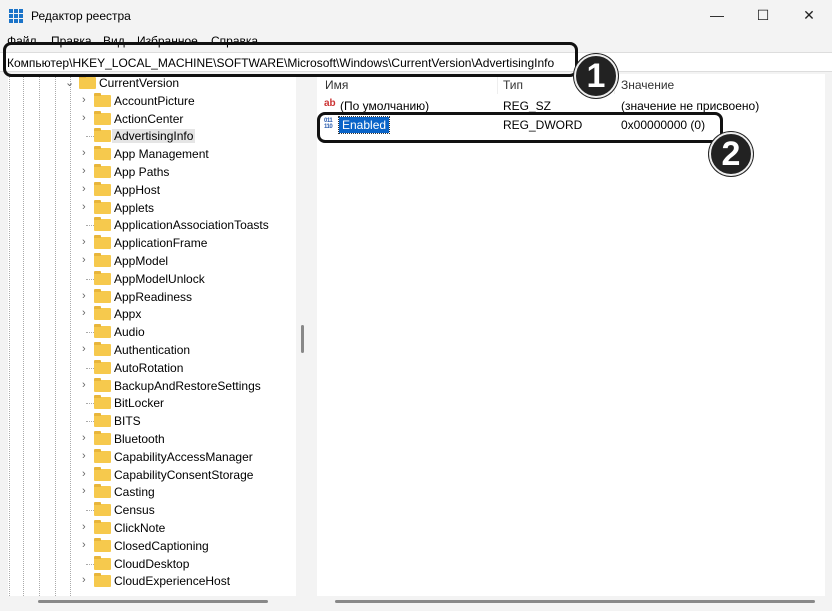 This screenshot has width=832, height=611. I want to click on tree-item: AdvertisingInfo, so click(152, 136).